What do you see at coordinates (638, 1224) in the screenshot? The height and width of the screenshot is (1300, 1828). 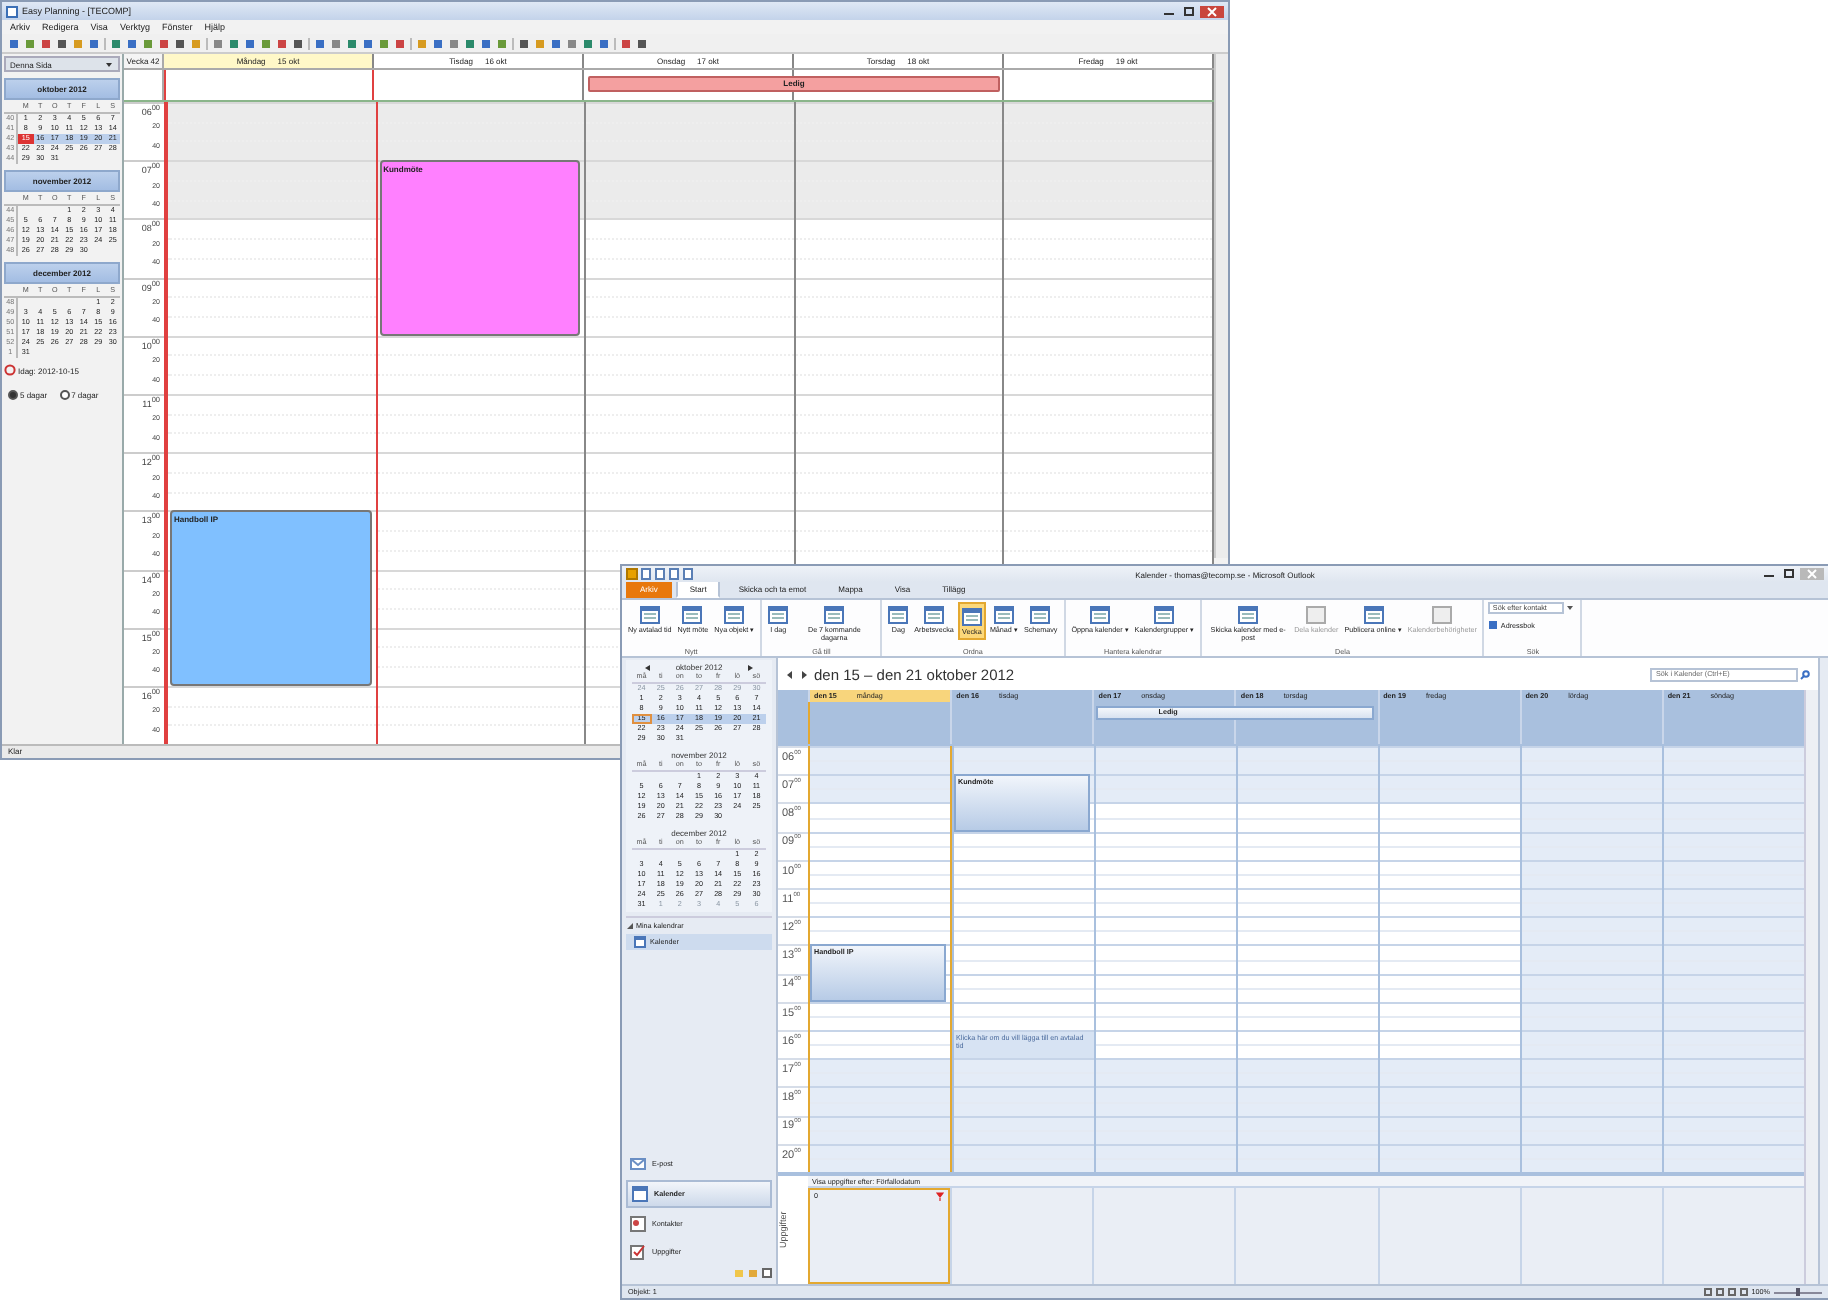 I see `contact-card-icon` at bounding box center [638, 1224].